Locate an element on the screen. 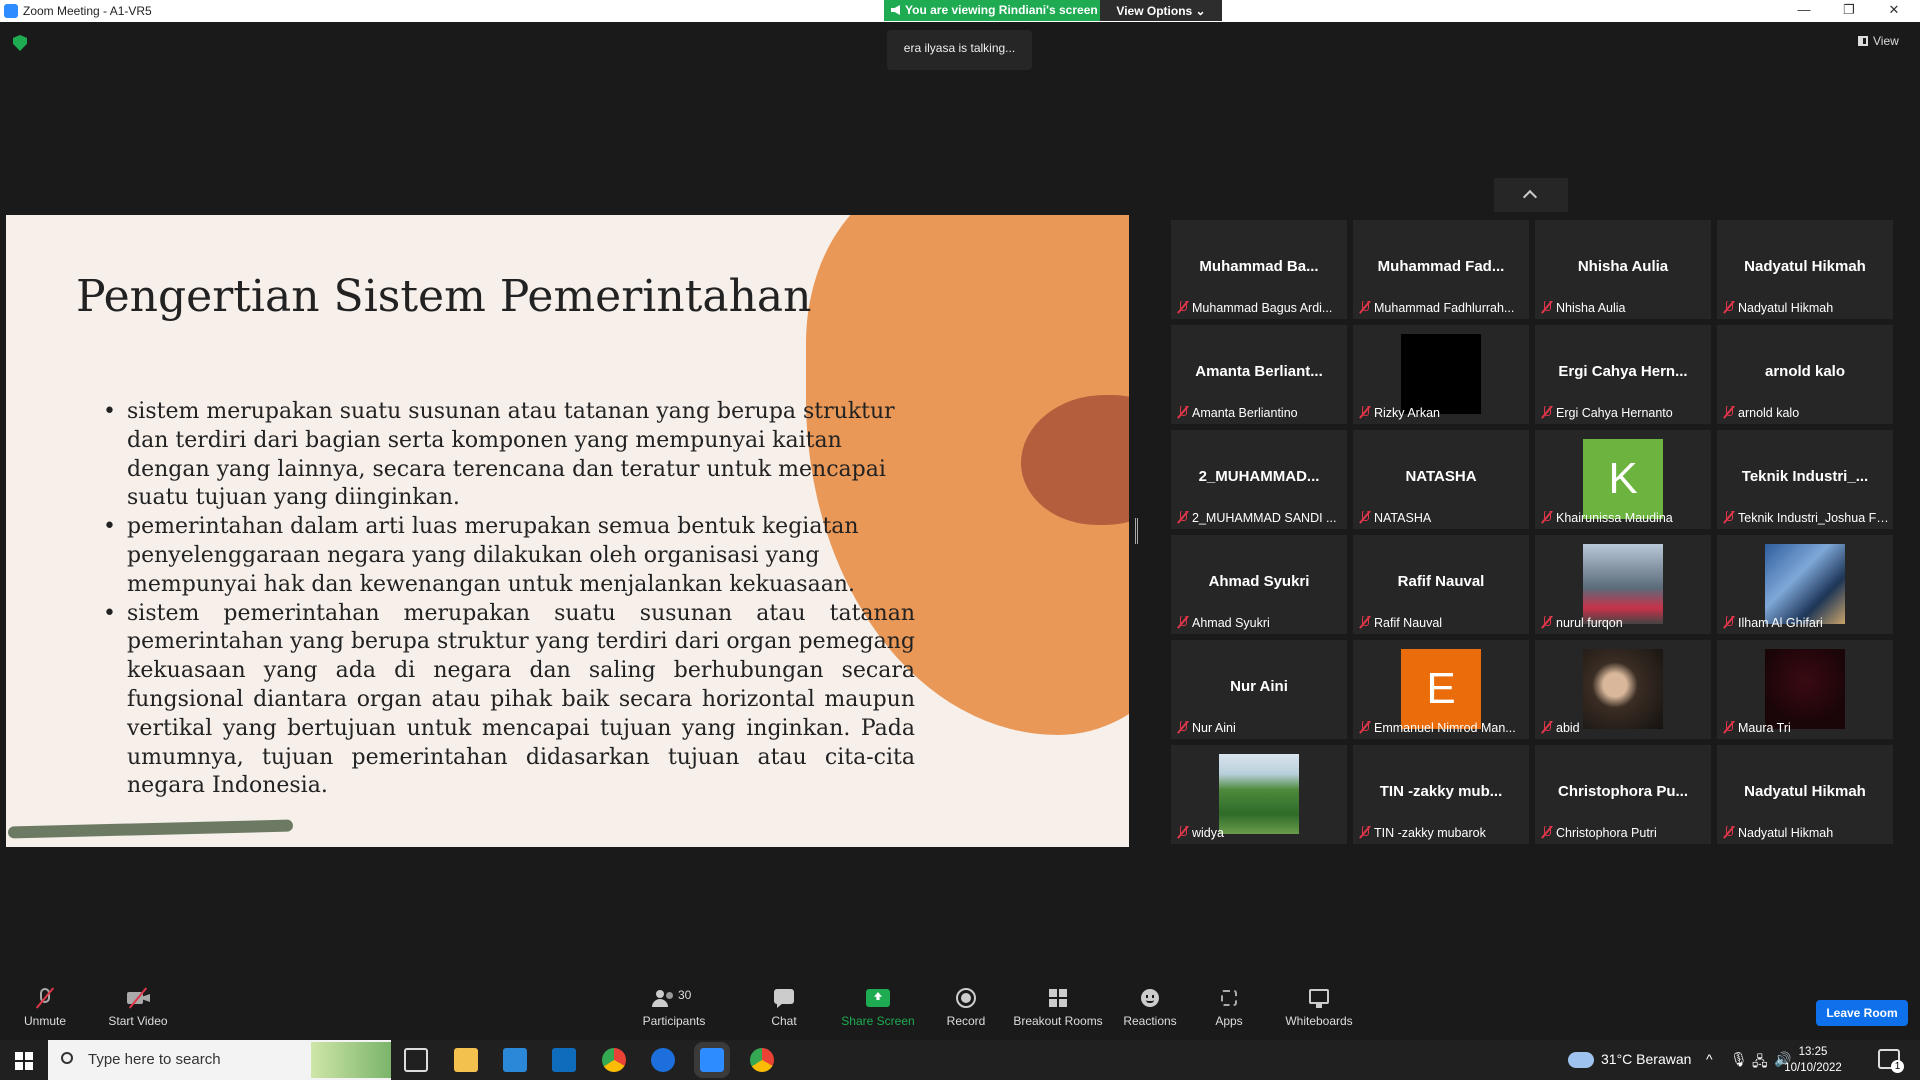  close-button: ✕ is located at coordinates (1894, 11).